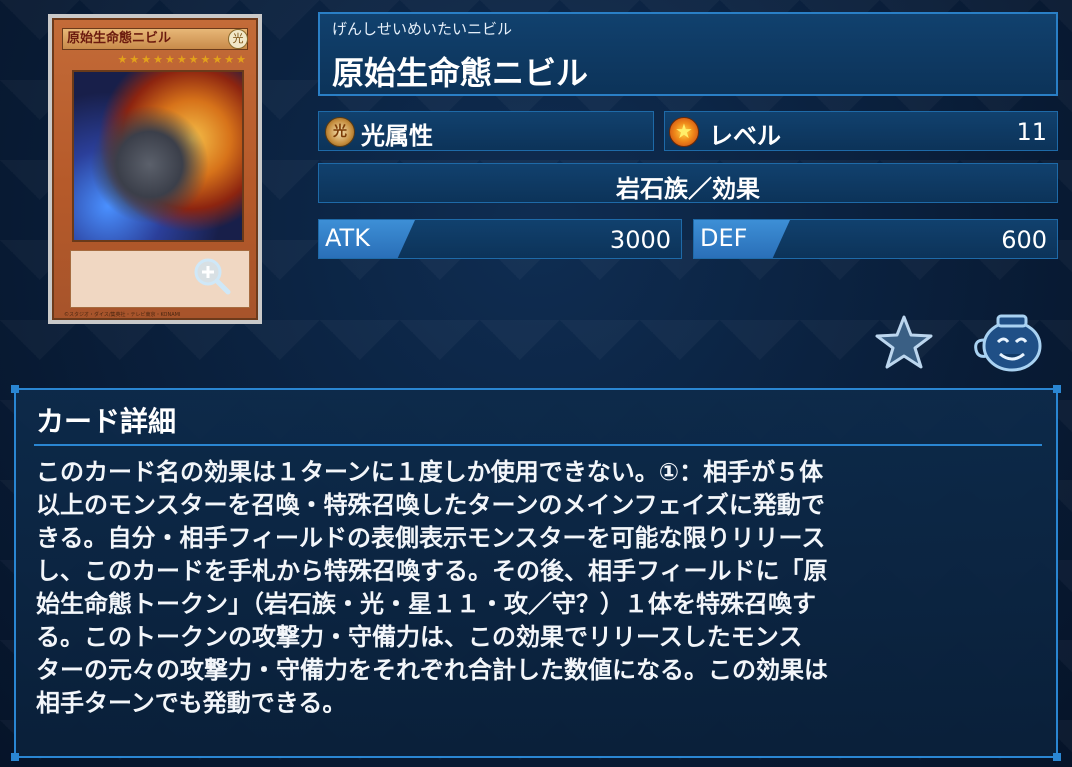 The height and width of the screenshot is (767, 1072). I want to click on type-panel: 岩石族／効果, so click(688, 183).